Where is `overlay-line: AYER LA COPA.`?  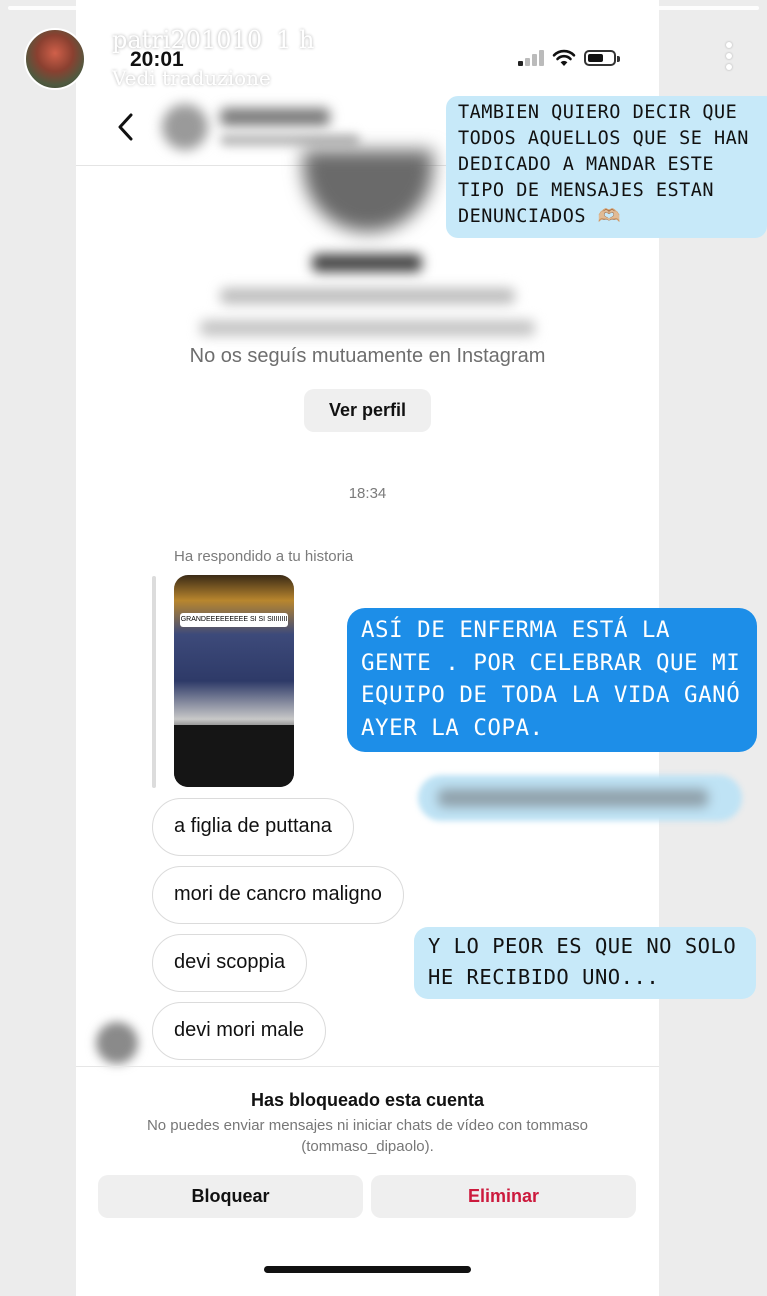 overlay-line: AYER LA COPA. is located at coordinates (452, 727).